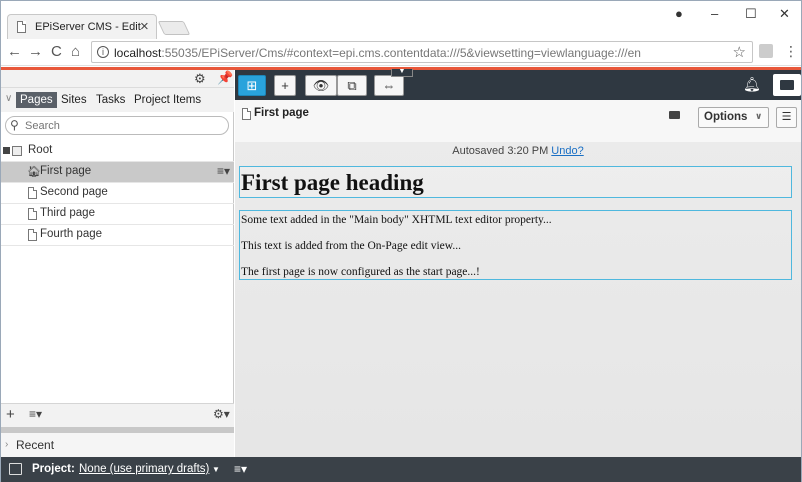  I want to click on folder-icon, so click(787, 85).